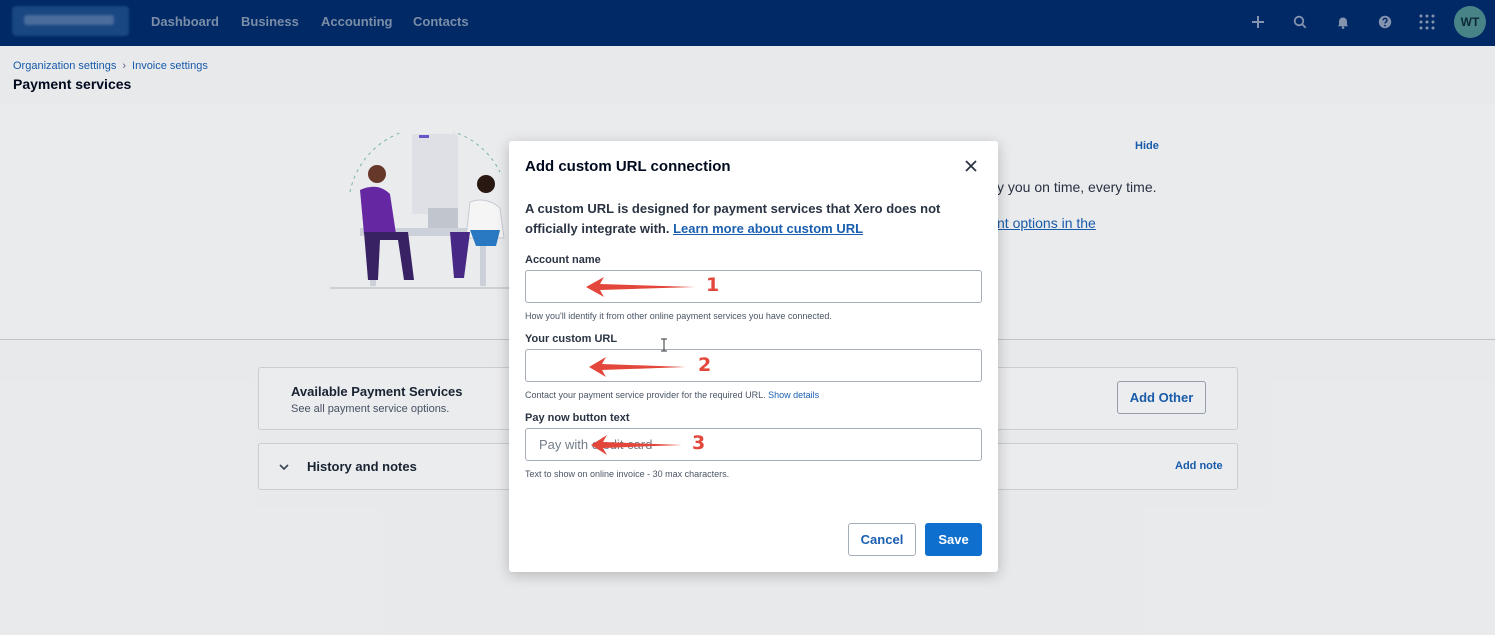 This screenshot has height=635, width=1495. Describe the element at coordinates (882, 539) in the screenshot. I see `cancel-button: Cancel` at that location.